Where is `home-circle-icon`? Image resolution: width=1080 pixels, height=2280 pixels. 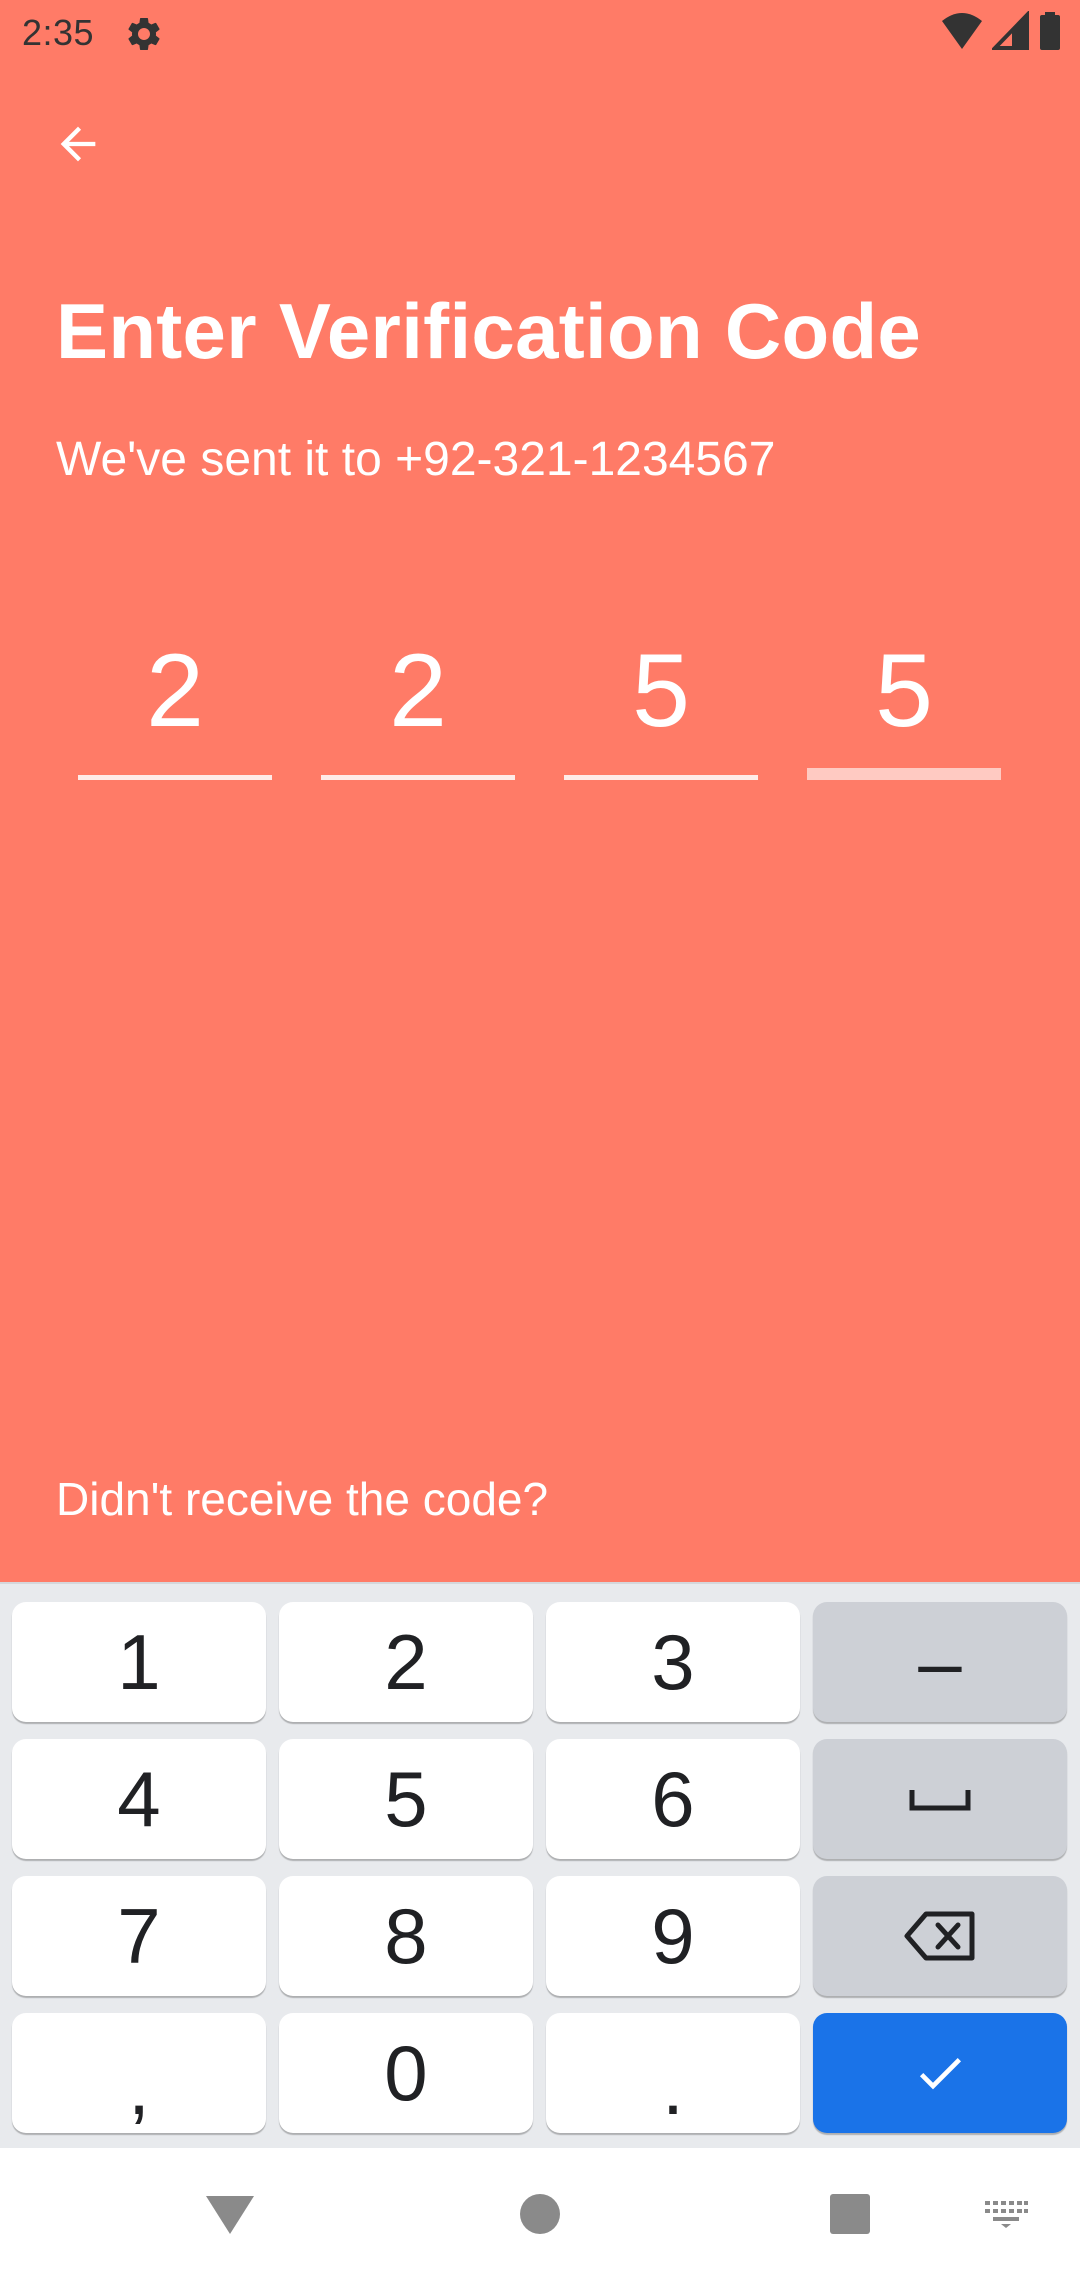 home-circle-icon is located at coordinates (540, 2214).